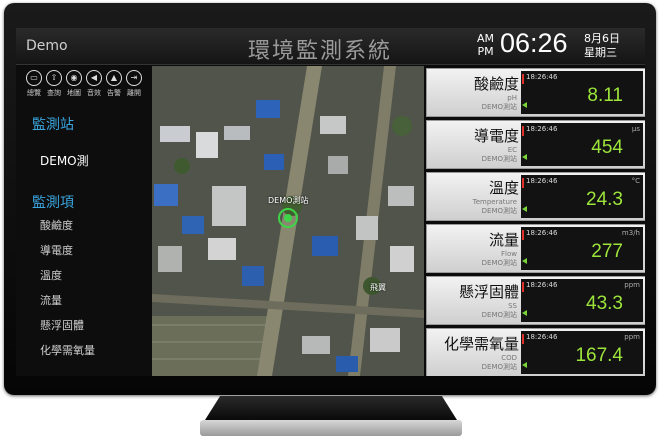  I want to click on stations-heading: 監測站, so click(53, 125).